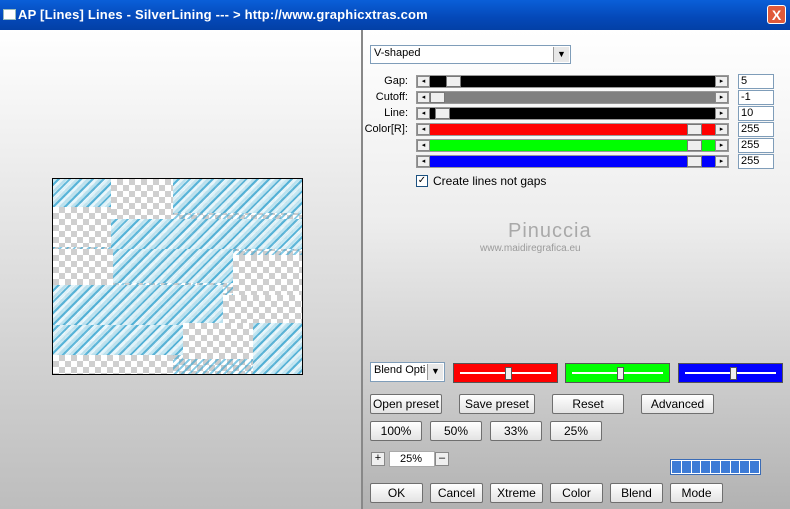 The width and height of the screenshot is (790, 509). What do you see at coordinates (396, 493) in the screenshot?
I see `ok-button: OK` at bounding box center [396, 493].